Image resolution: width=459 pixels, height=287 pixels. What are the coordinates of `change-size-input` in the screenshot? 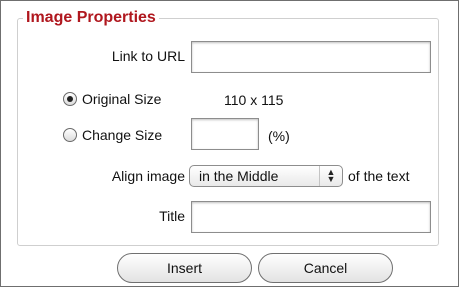 It's located at (225, 134).